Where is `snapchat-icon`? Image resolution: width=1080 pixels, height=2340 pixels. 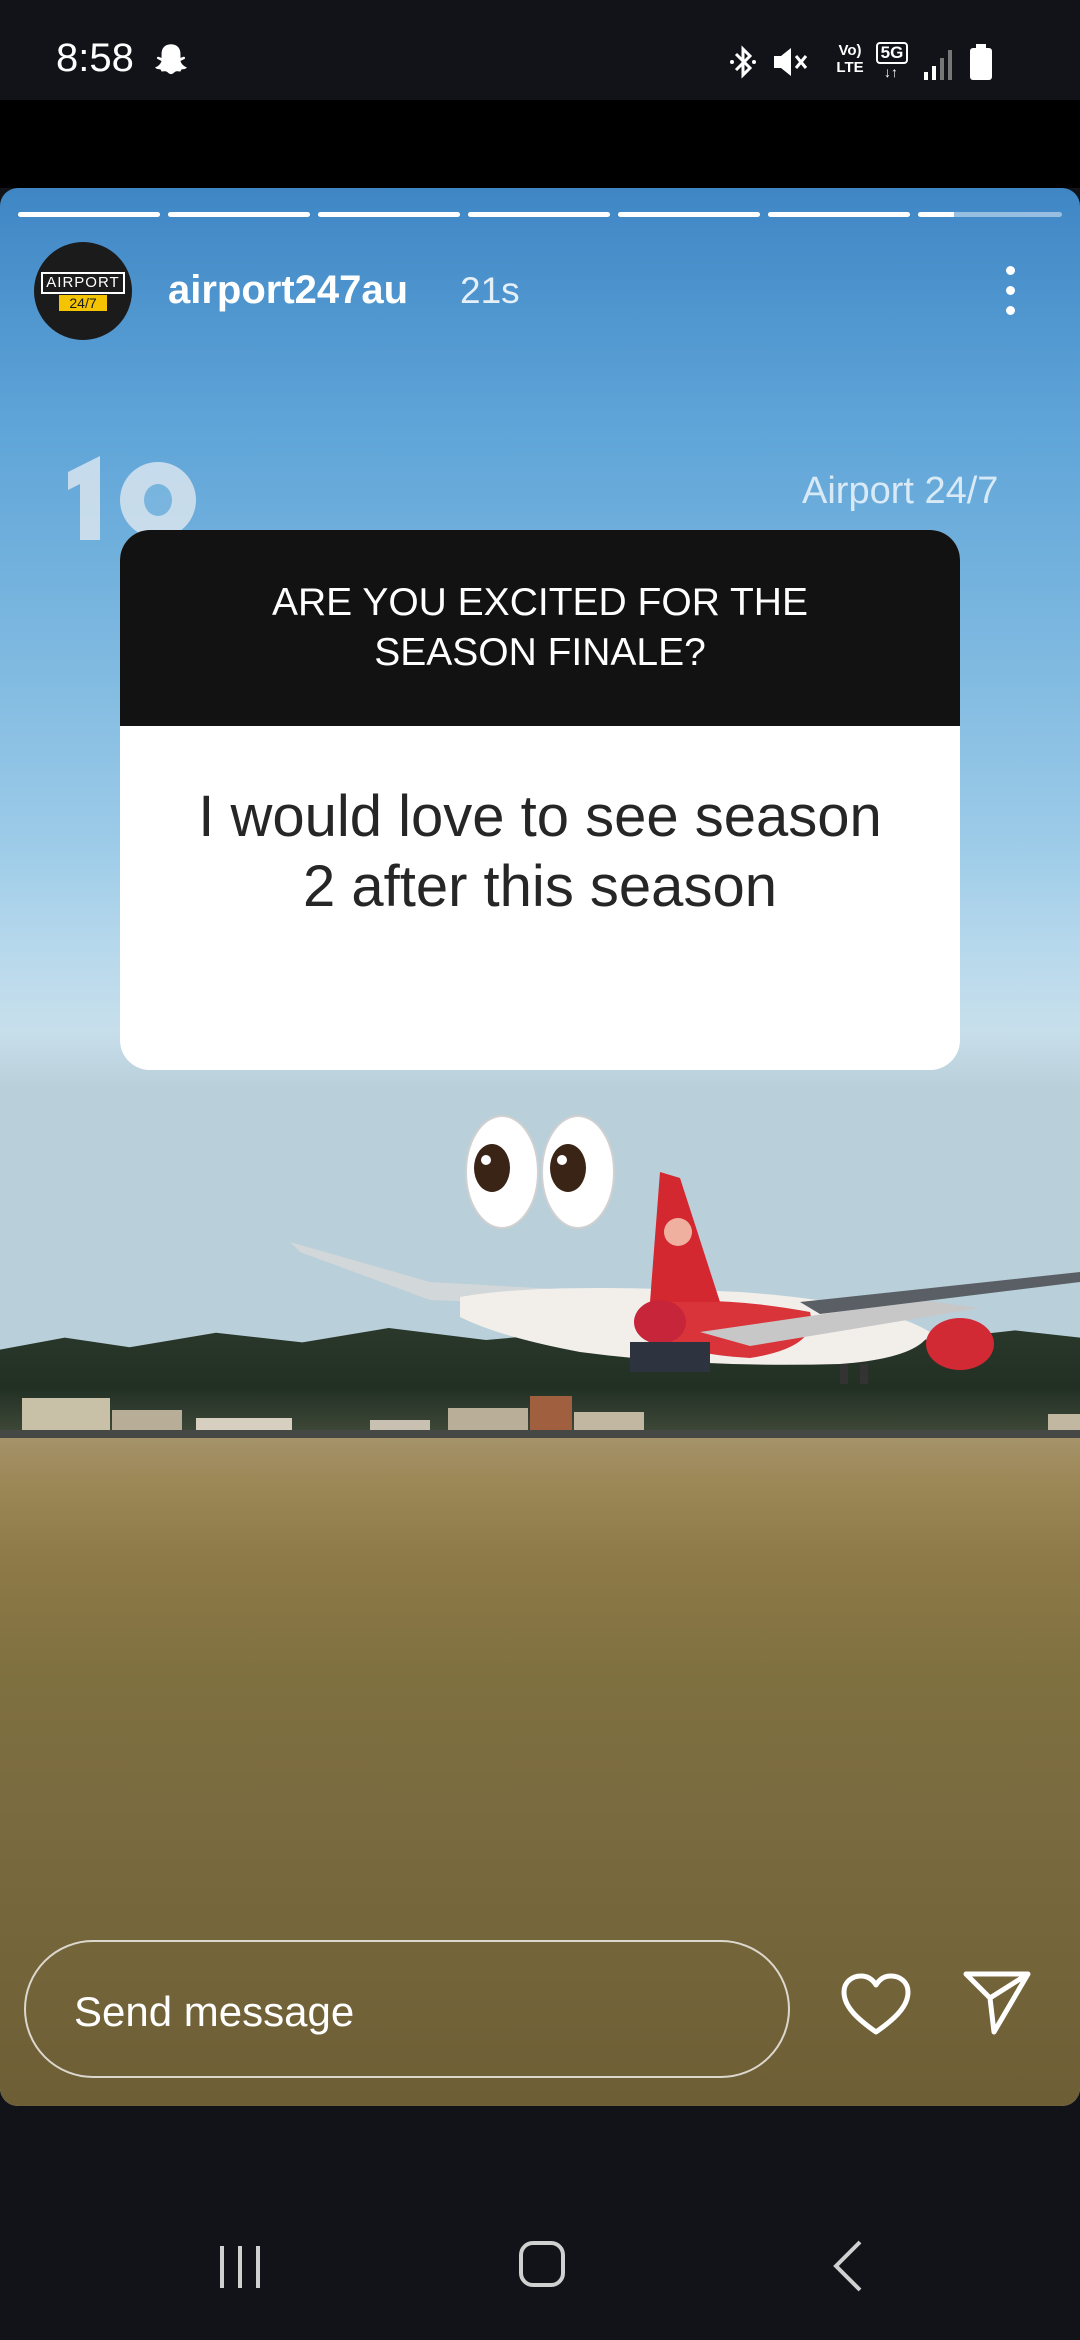 snapchat-icon is located at coordinates (171, 59).